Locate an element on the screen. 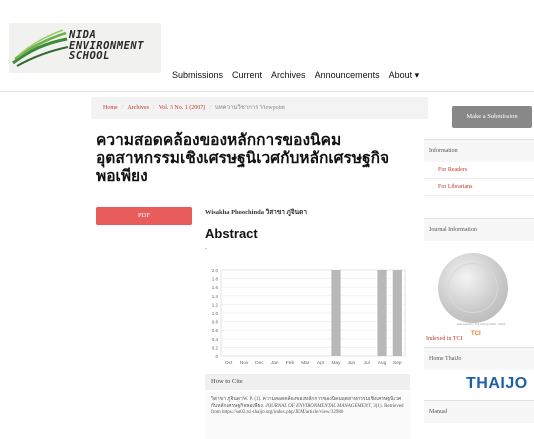 The height and width of the screenshot is (439, 534). link-for-readers: For Readers is located at coordinates (479, 170).